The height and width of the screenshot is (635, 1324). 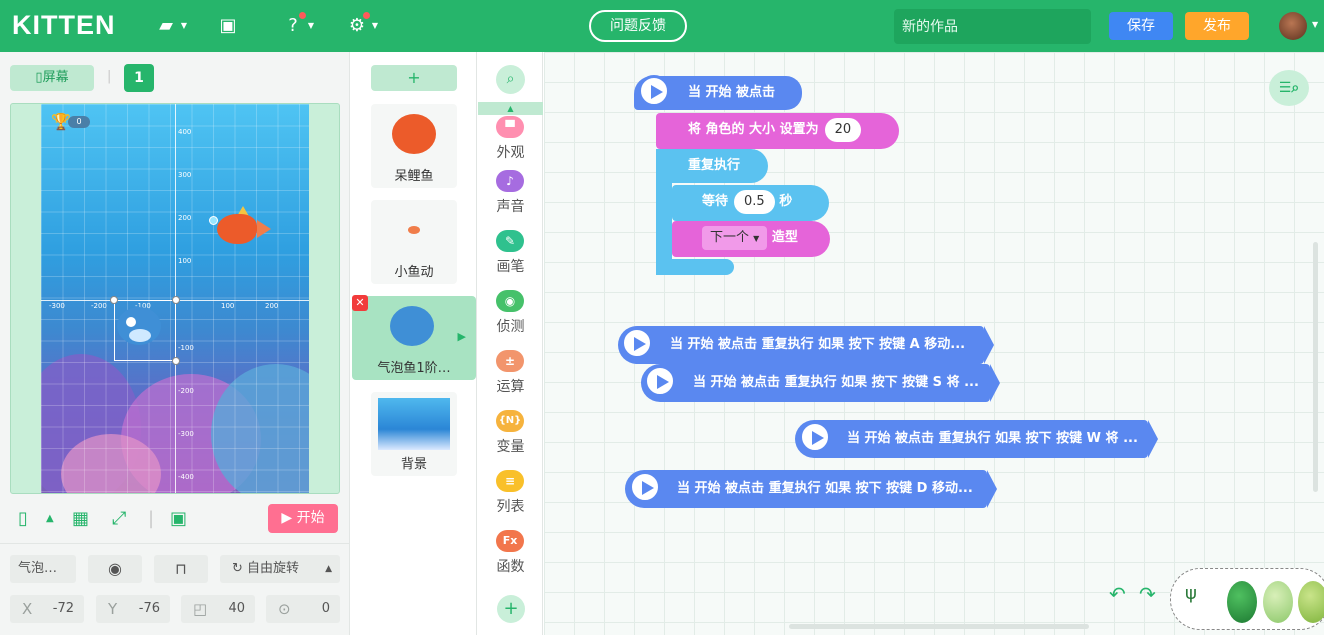 What do you see at coordinates (1315, 367) in the screenshot?
I see `vertical-scrollbar` at bounding box center [1315, 367].